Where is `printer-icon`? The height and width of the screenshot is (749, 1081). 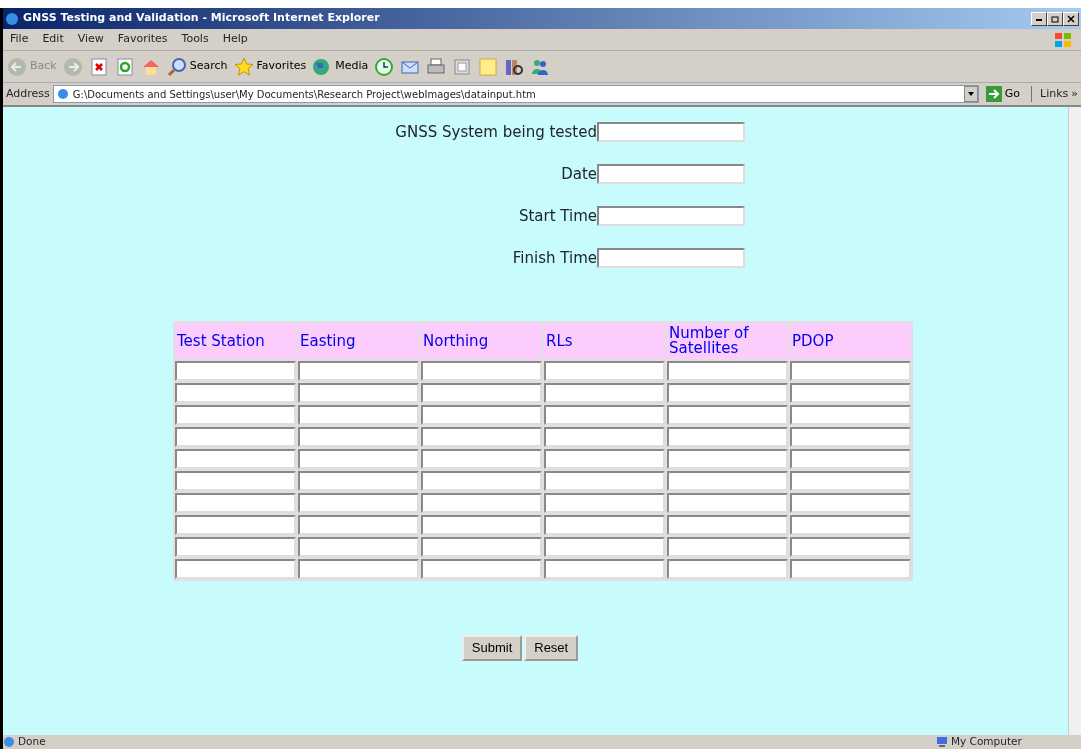 printer-icon is located at coordinates (436, 66).